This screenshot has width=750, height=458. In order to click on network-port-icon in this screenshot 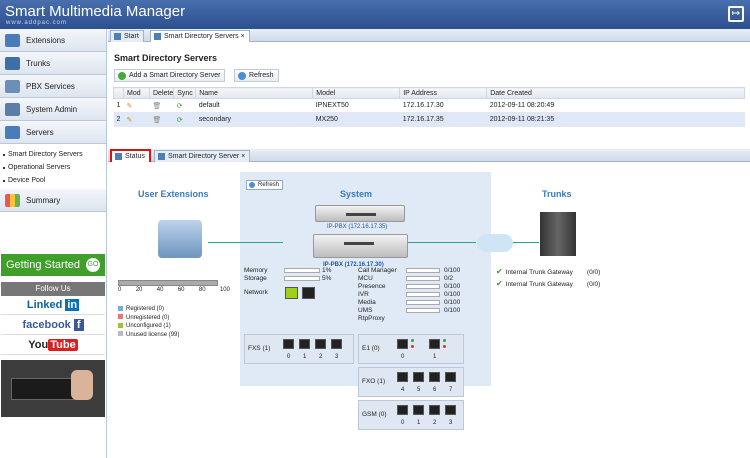, I will do `click(308, 293)`.